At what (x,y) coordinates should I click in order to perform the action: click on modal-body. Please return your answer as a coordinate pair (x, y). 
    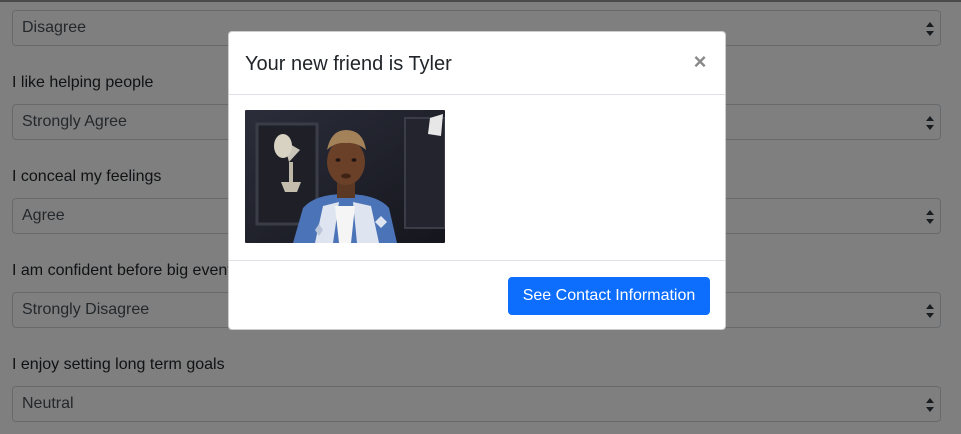
    Looking at the image, I should click on (345, 176).